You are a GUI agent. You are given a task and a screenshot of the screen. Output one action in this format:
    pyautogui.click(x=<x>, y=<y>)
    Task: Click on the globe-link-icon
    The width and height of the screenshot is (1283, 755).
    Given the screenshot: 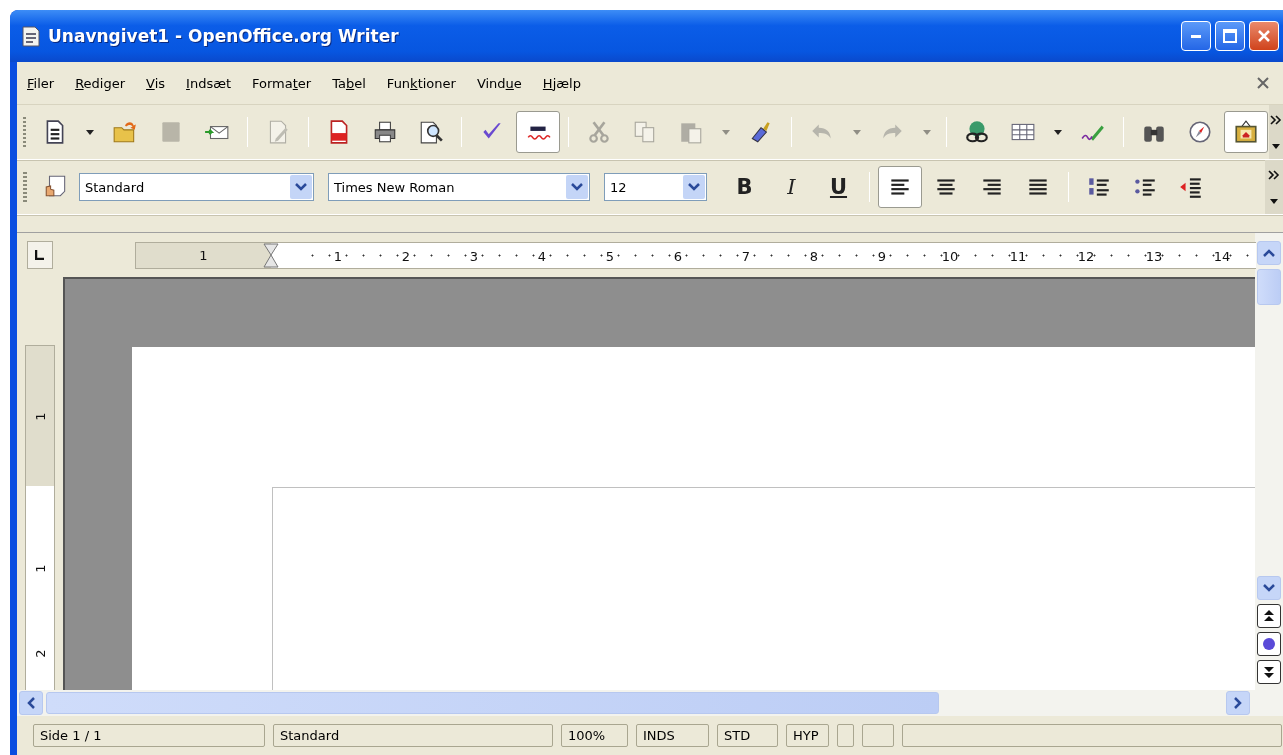 What is the action you would take?
    pyautogui.click(x=977, y=132)
    